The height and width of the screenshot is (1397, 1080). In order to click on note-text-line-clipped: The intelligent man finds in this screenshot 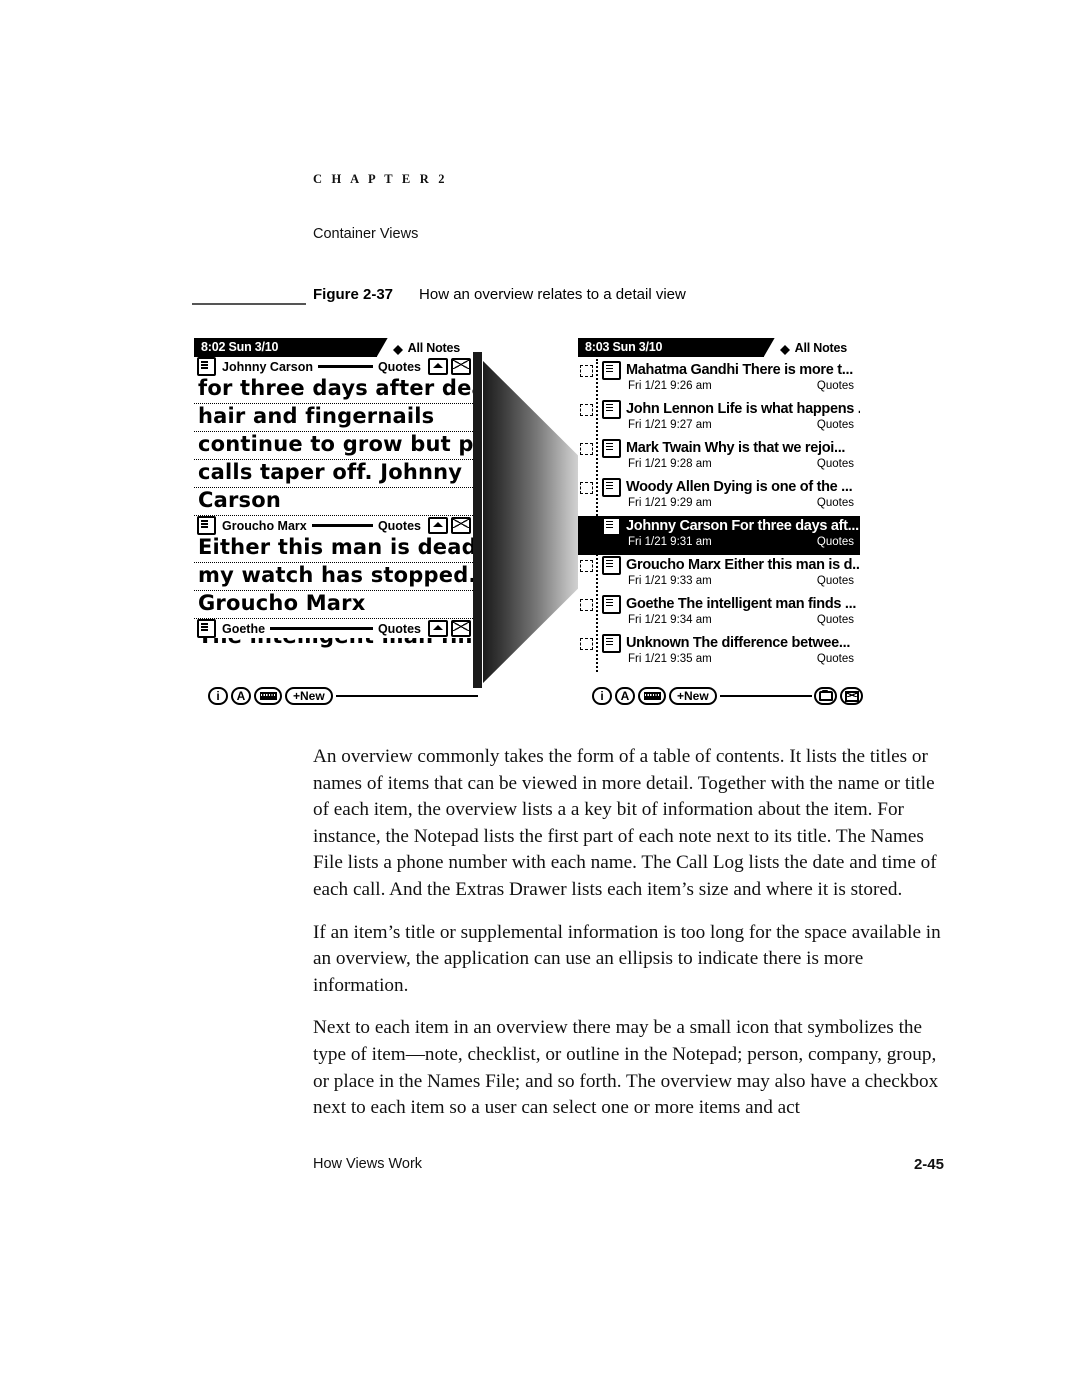, I will do `click(333, 643)`.